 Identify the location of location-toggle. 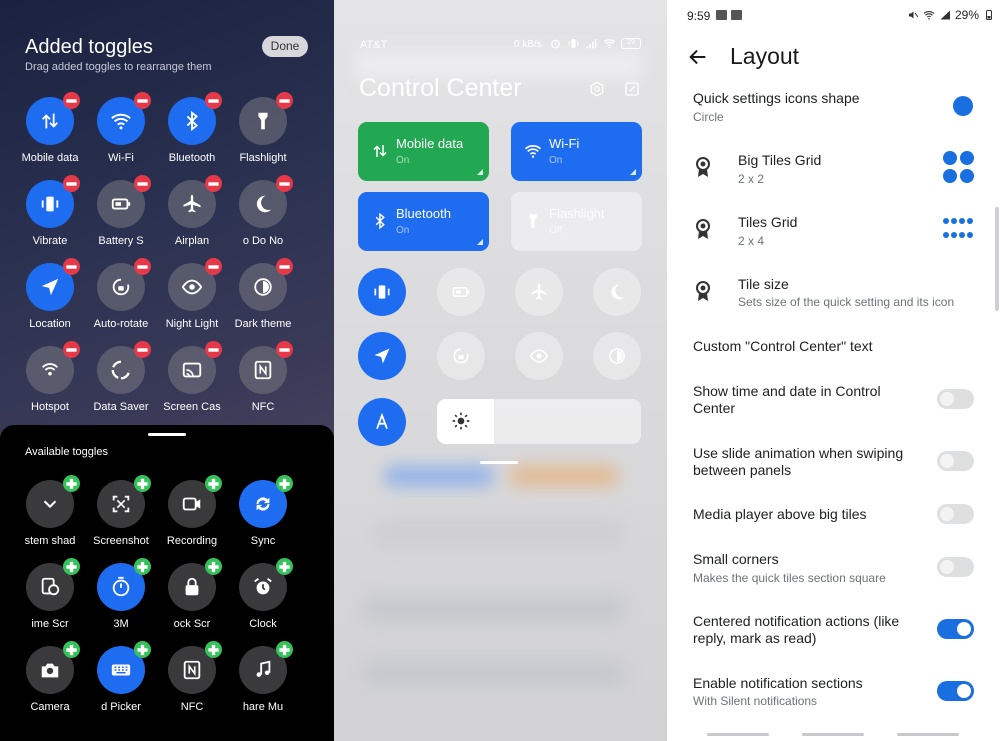
(382, 356).